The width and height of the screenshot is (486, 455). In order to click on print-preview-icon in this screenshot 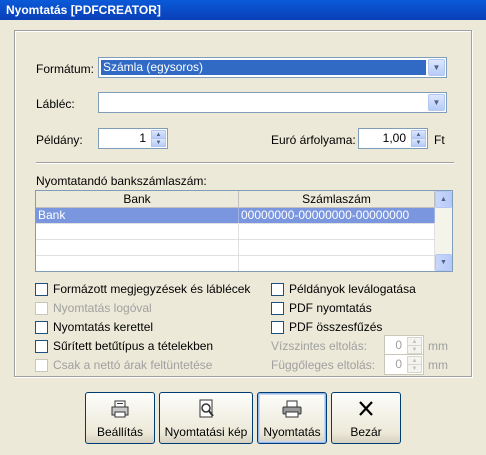, I will do `click(206, 408)`.